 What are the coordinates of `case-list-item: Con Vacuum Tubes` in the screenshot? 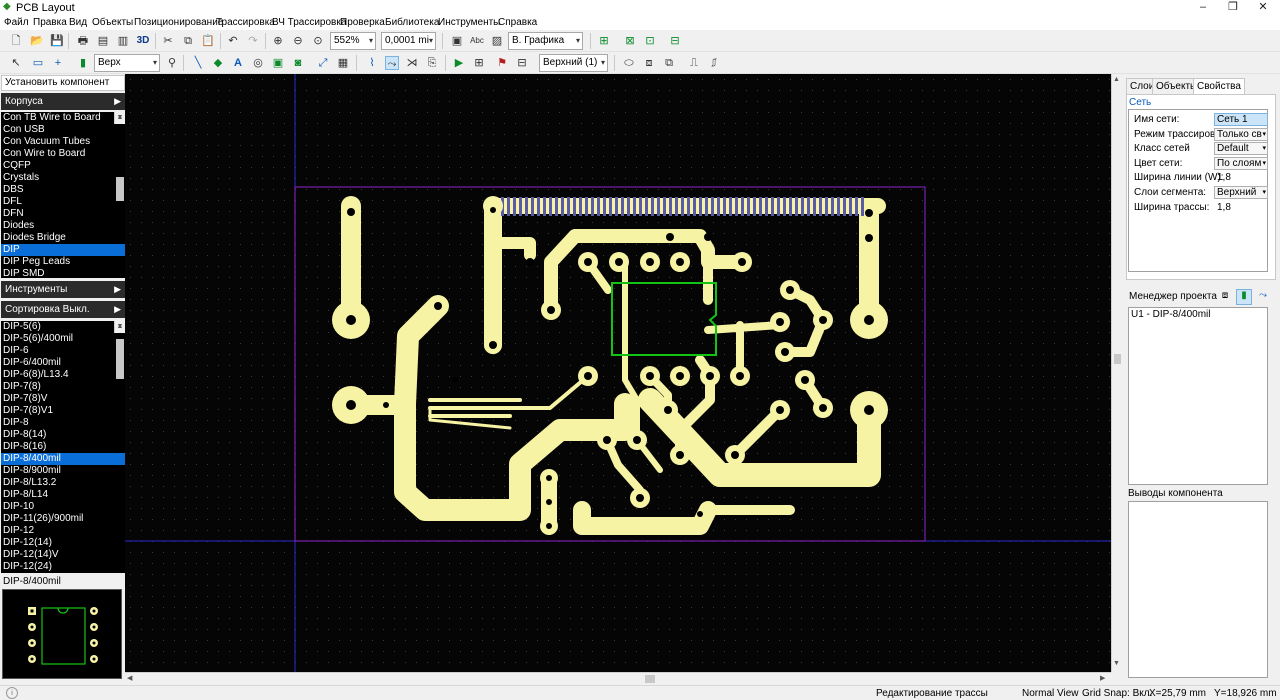 It's located at (63, 142).